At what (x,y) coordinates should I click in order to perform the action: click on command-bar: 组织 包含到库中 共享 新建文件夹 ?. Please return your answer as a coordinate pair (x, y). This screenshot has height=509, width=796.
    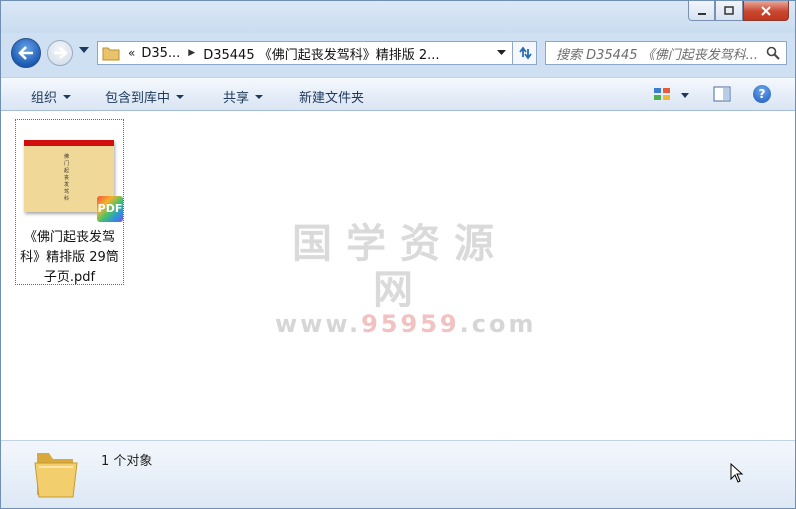
    Looking at the image, I should click on (398, 94).